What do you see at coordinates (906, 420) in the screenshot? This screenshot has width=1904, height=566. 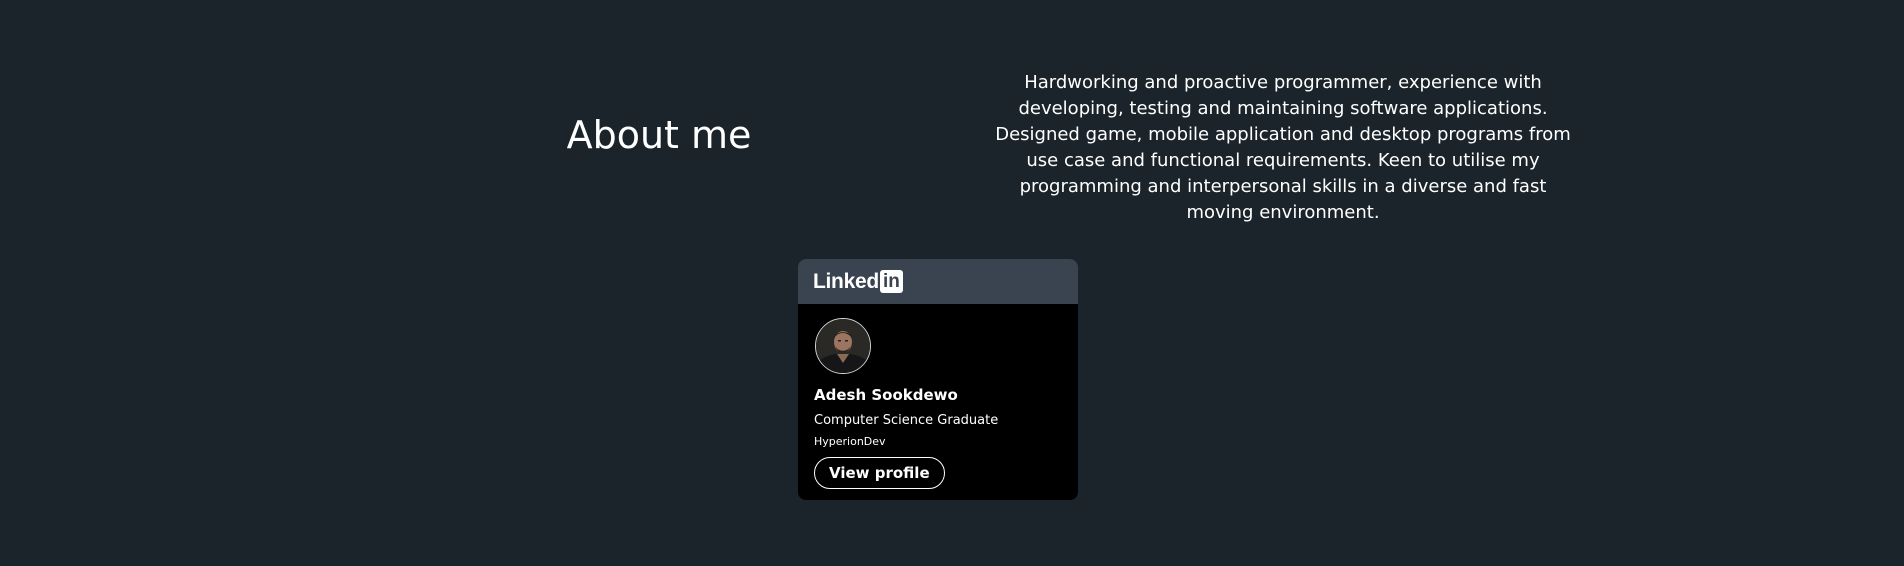 I see `profile-title: Computer Science Graduate` at bounding box center [906, 420].